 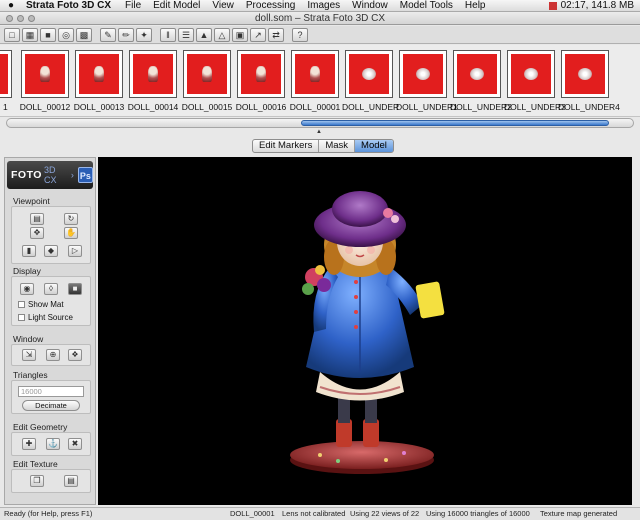 I want to click on new-document-icon: □, so click(x=12, y=34).